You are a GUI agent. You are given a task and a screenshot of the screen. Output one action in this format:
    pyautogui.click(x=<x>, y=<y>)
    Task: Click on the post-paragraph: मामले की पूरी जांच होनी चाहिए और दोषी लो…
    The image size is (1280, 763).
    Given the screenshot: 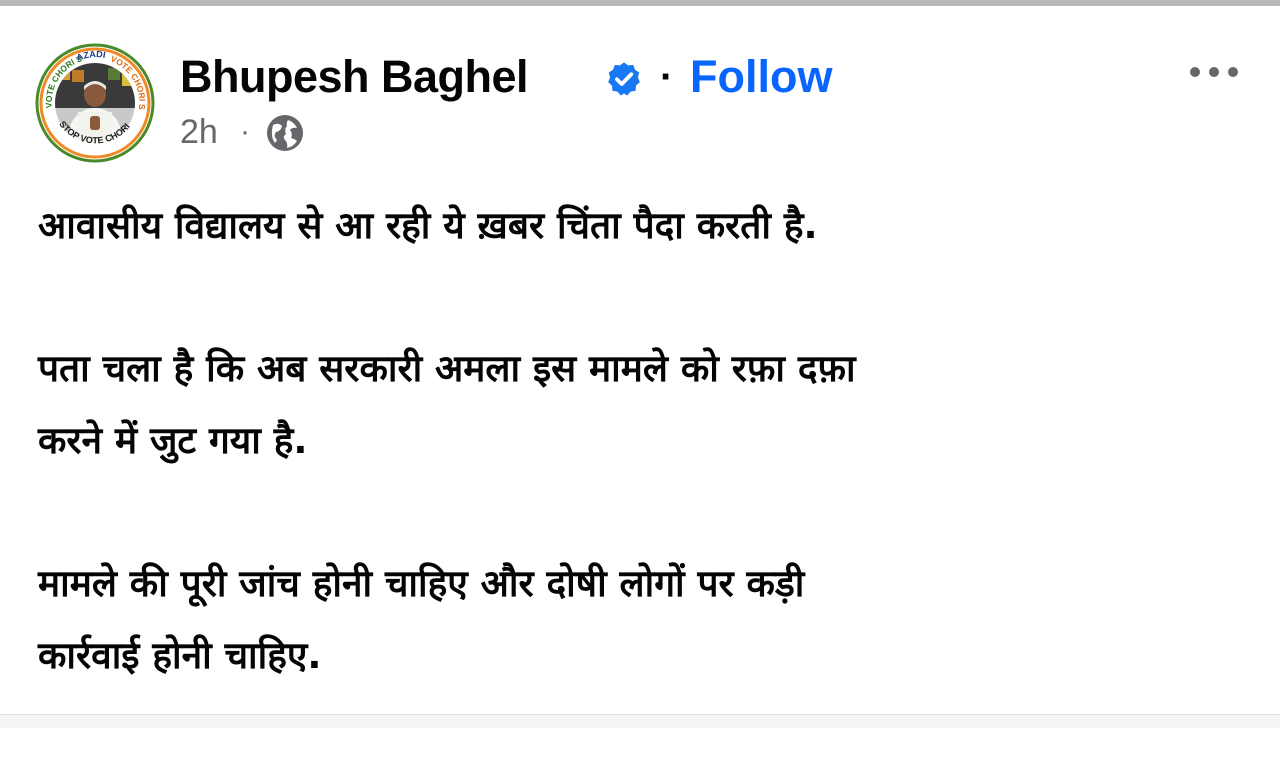 What is the action you would take?
    pyautogui.click(x=421, y=619)
    